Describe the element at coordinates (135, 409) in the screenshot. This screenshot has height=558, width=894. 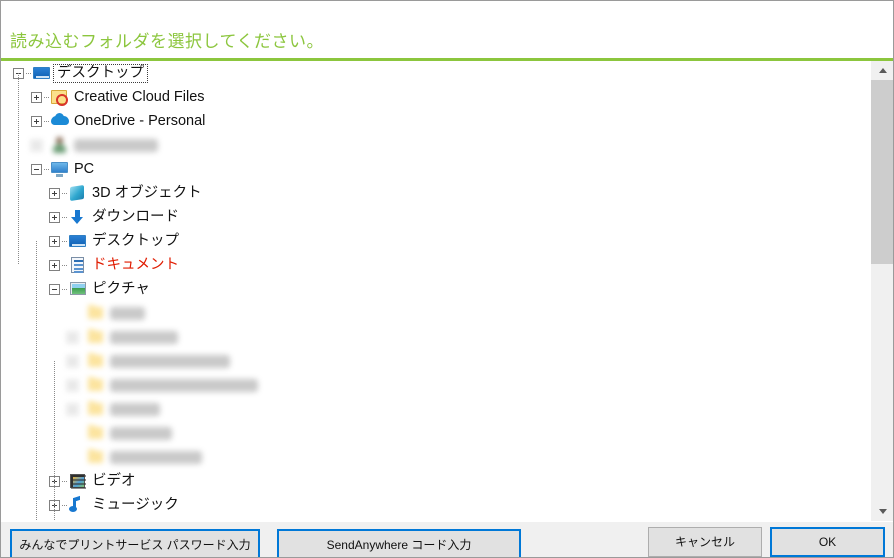
I see `tree-item-label: folder-5` at that location.